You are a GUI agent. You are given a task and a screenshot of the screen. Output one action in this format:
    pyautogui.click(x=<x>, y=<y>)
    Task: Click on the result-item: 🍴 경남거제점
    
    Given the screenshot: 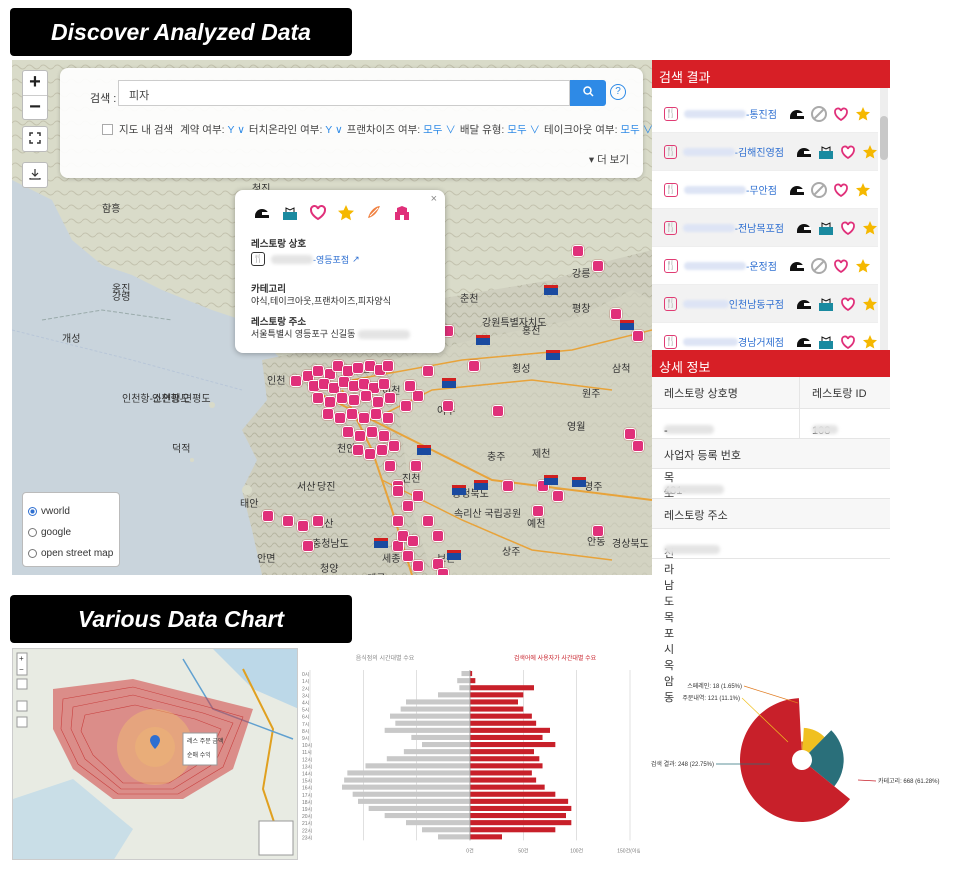 What is the action you would take?
    pyautogui.click(x=765, y=336)
    